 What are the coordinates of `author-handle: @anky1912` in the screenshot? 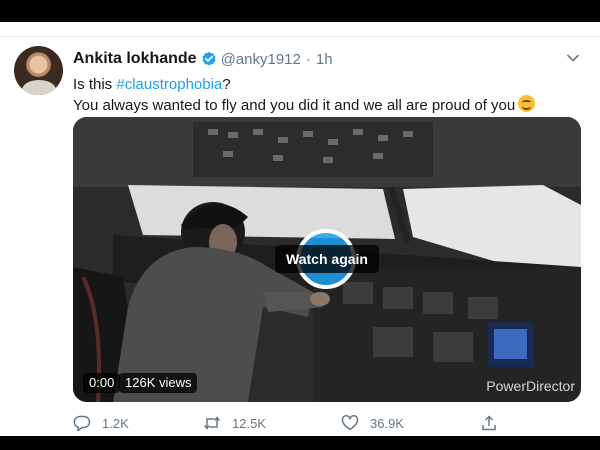 It's located at (261, 59).